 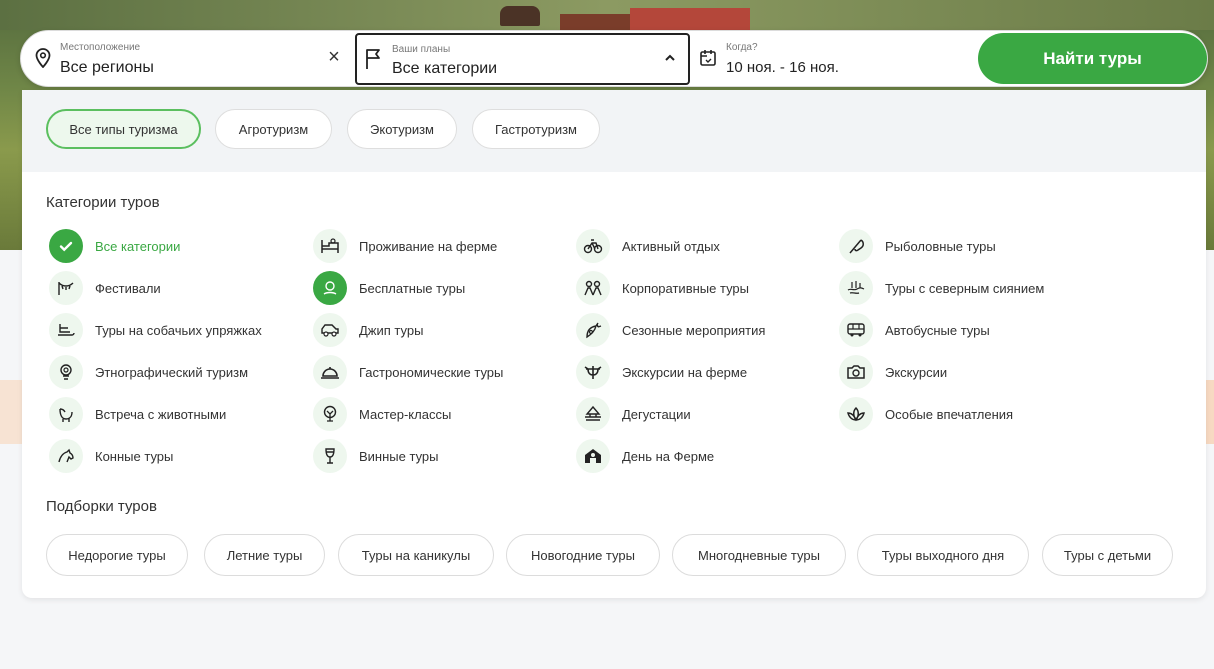 I want to click on chip-ecotourism: Экотуризм, so click(x=402, y=129).